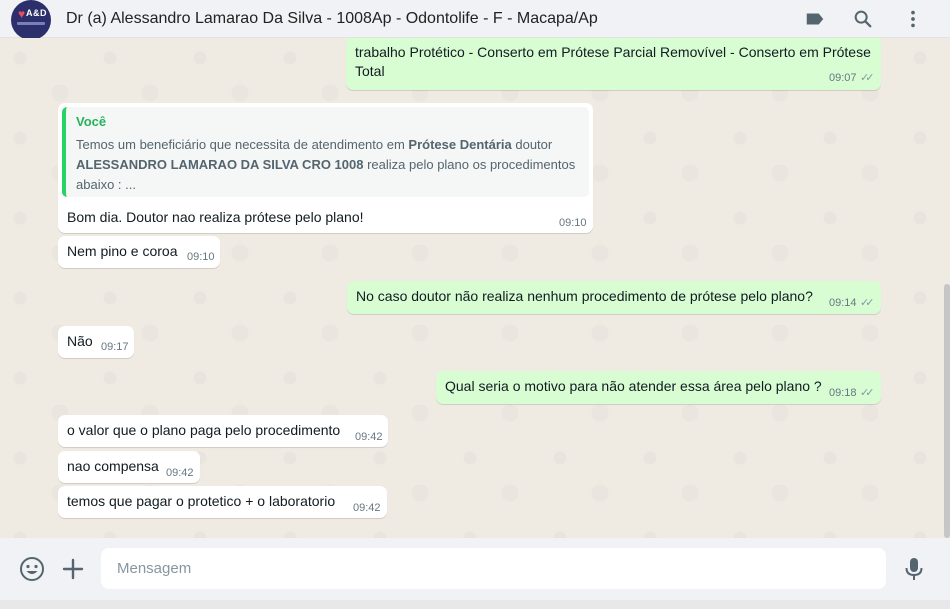  What do you see at coordinates (863, 19) in the screenshot?
I see `search-icon` at bounding box center [863, 19].